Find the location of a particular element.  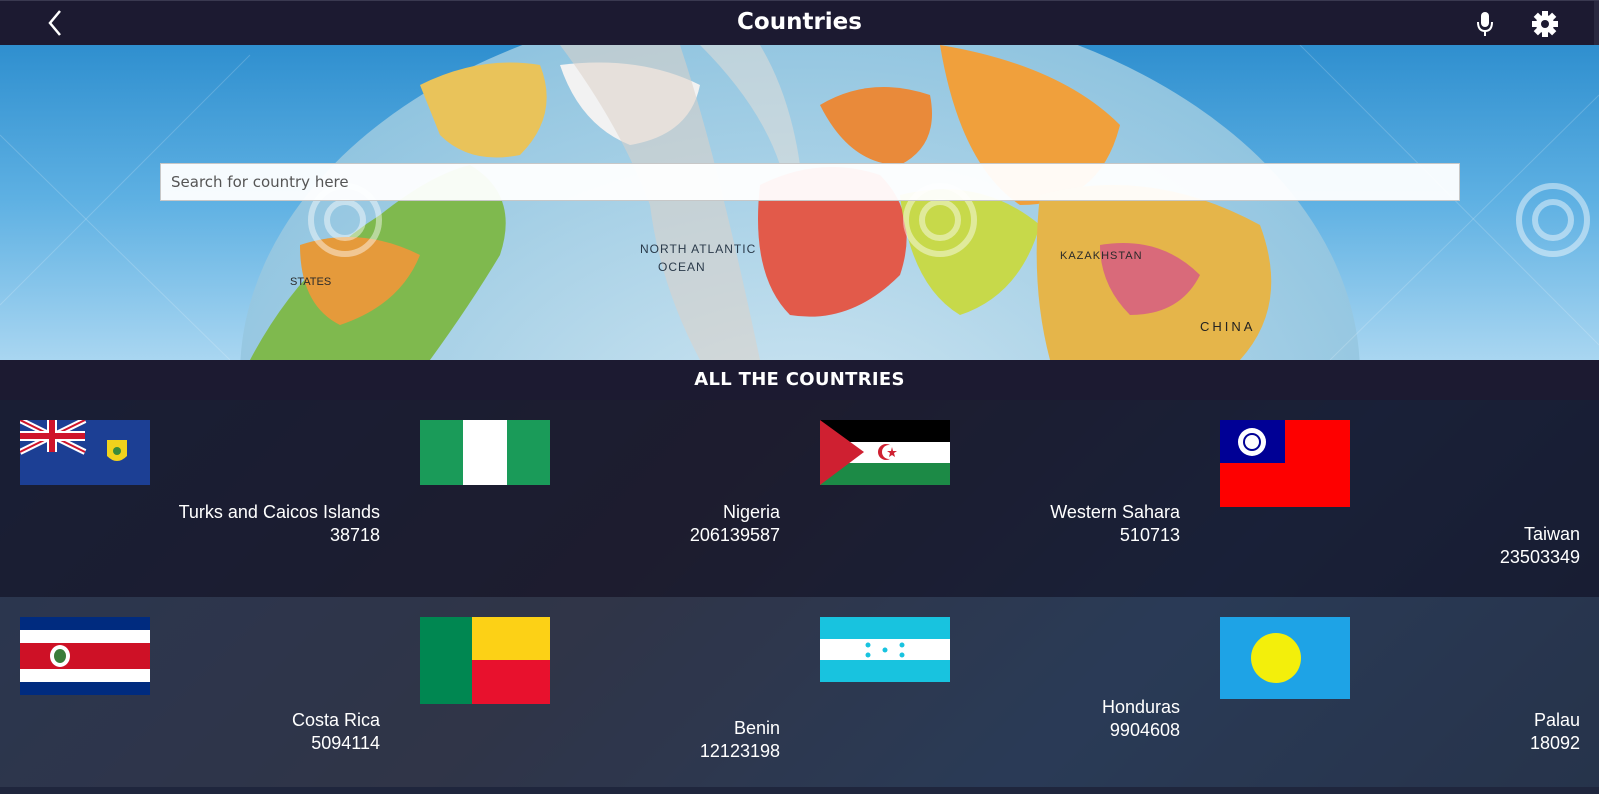

country-name: Nigeria is located at coordinates (751, 512).